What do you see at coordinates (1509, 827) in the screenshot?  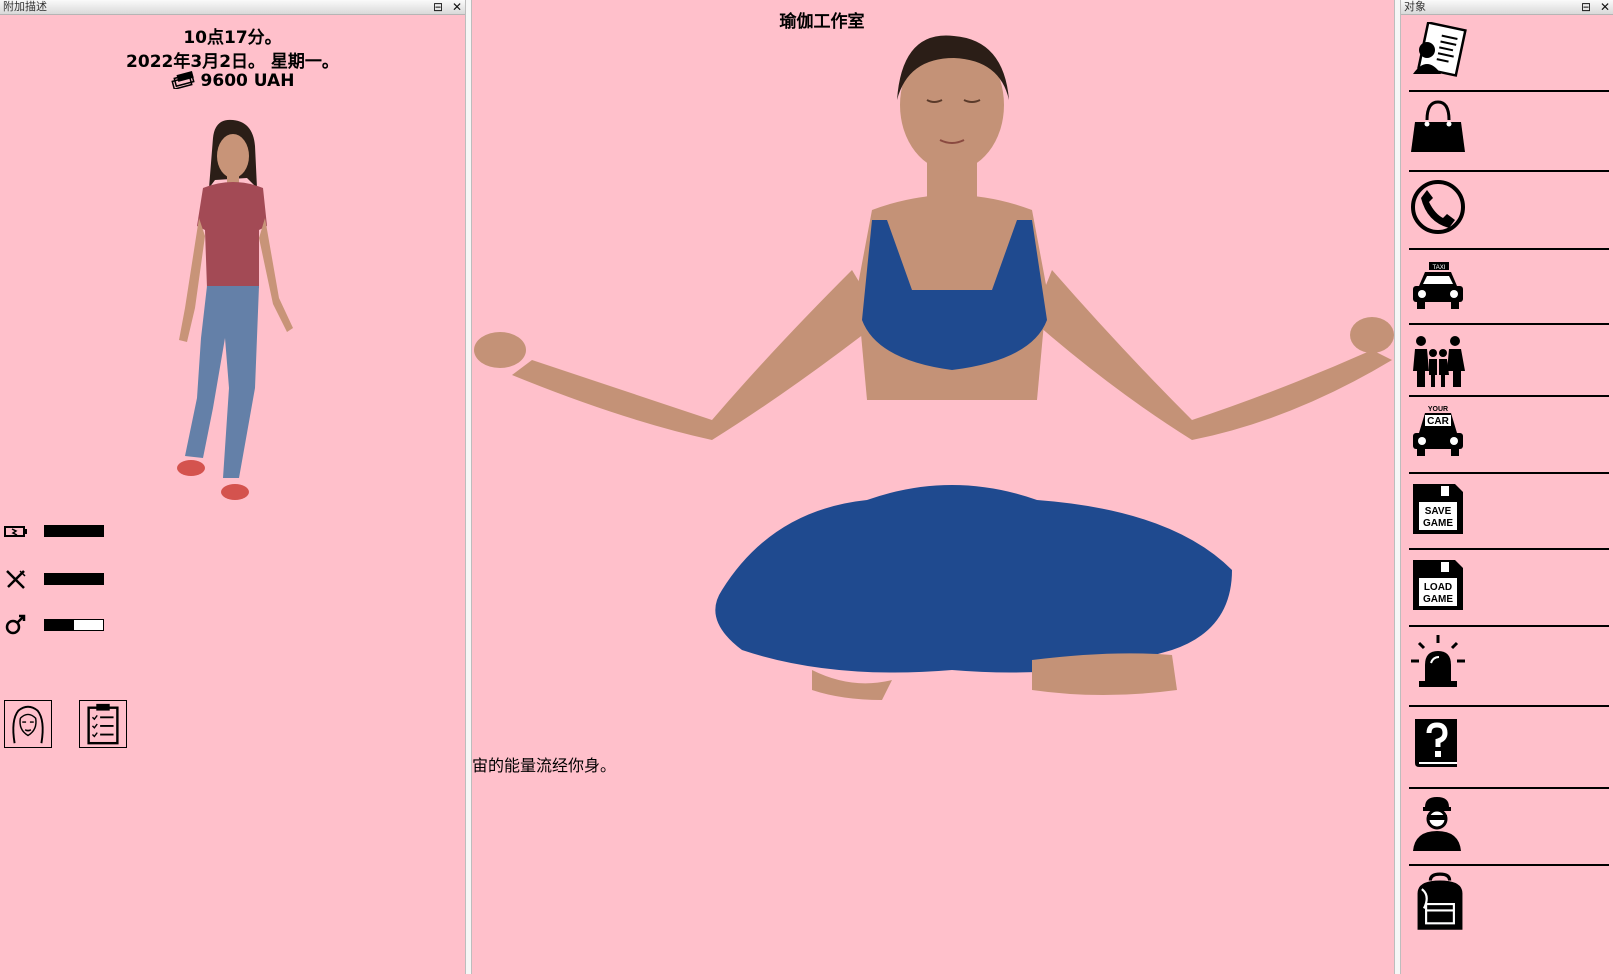 I see `object-thief` at bounding box center [1509, 827].